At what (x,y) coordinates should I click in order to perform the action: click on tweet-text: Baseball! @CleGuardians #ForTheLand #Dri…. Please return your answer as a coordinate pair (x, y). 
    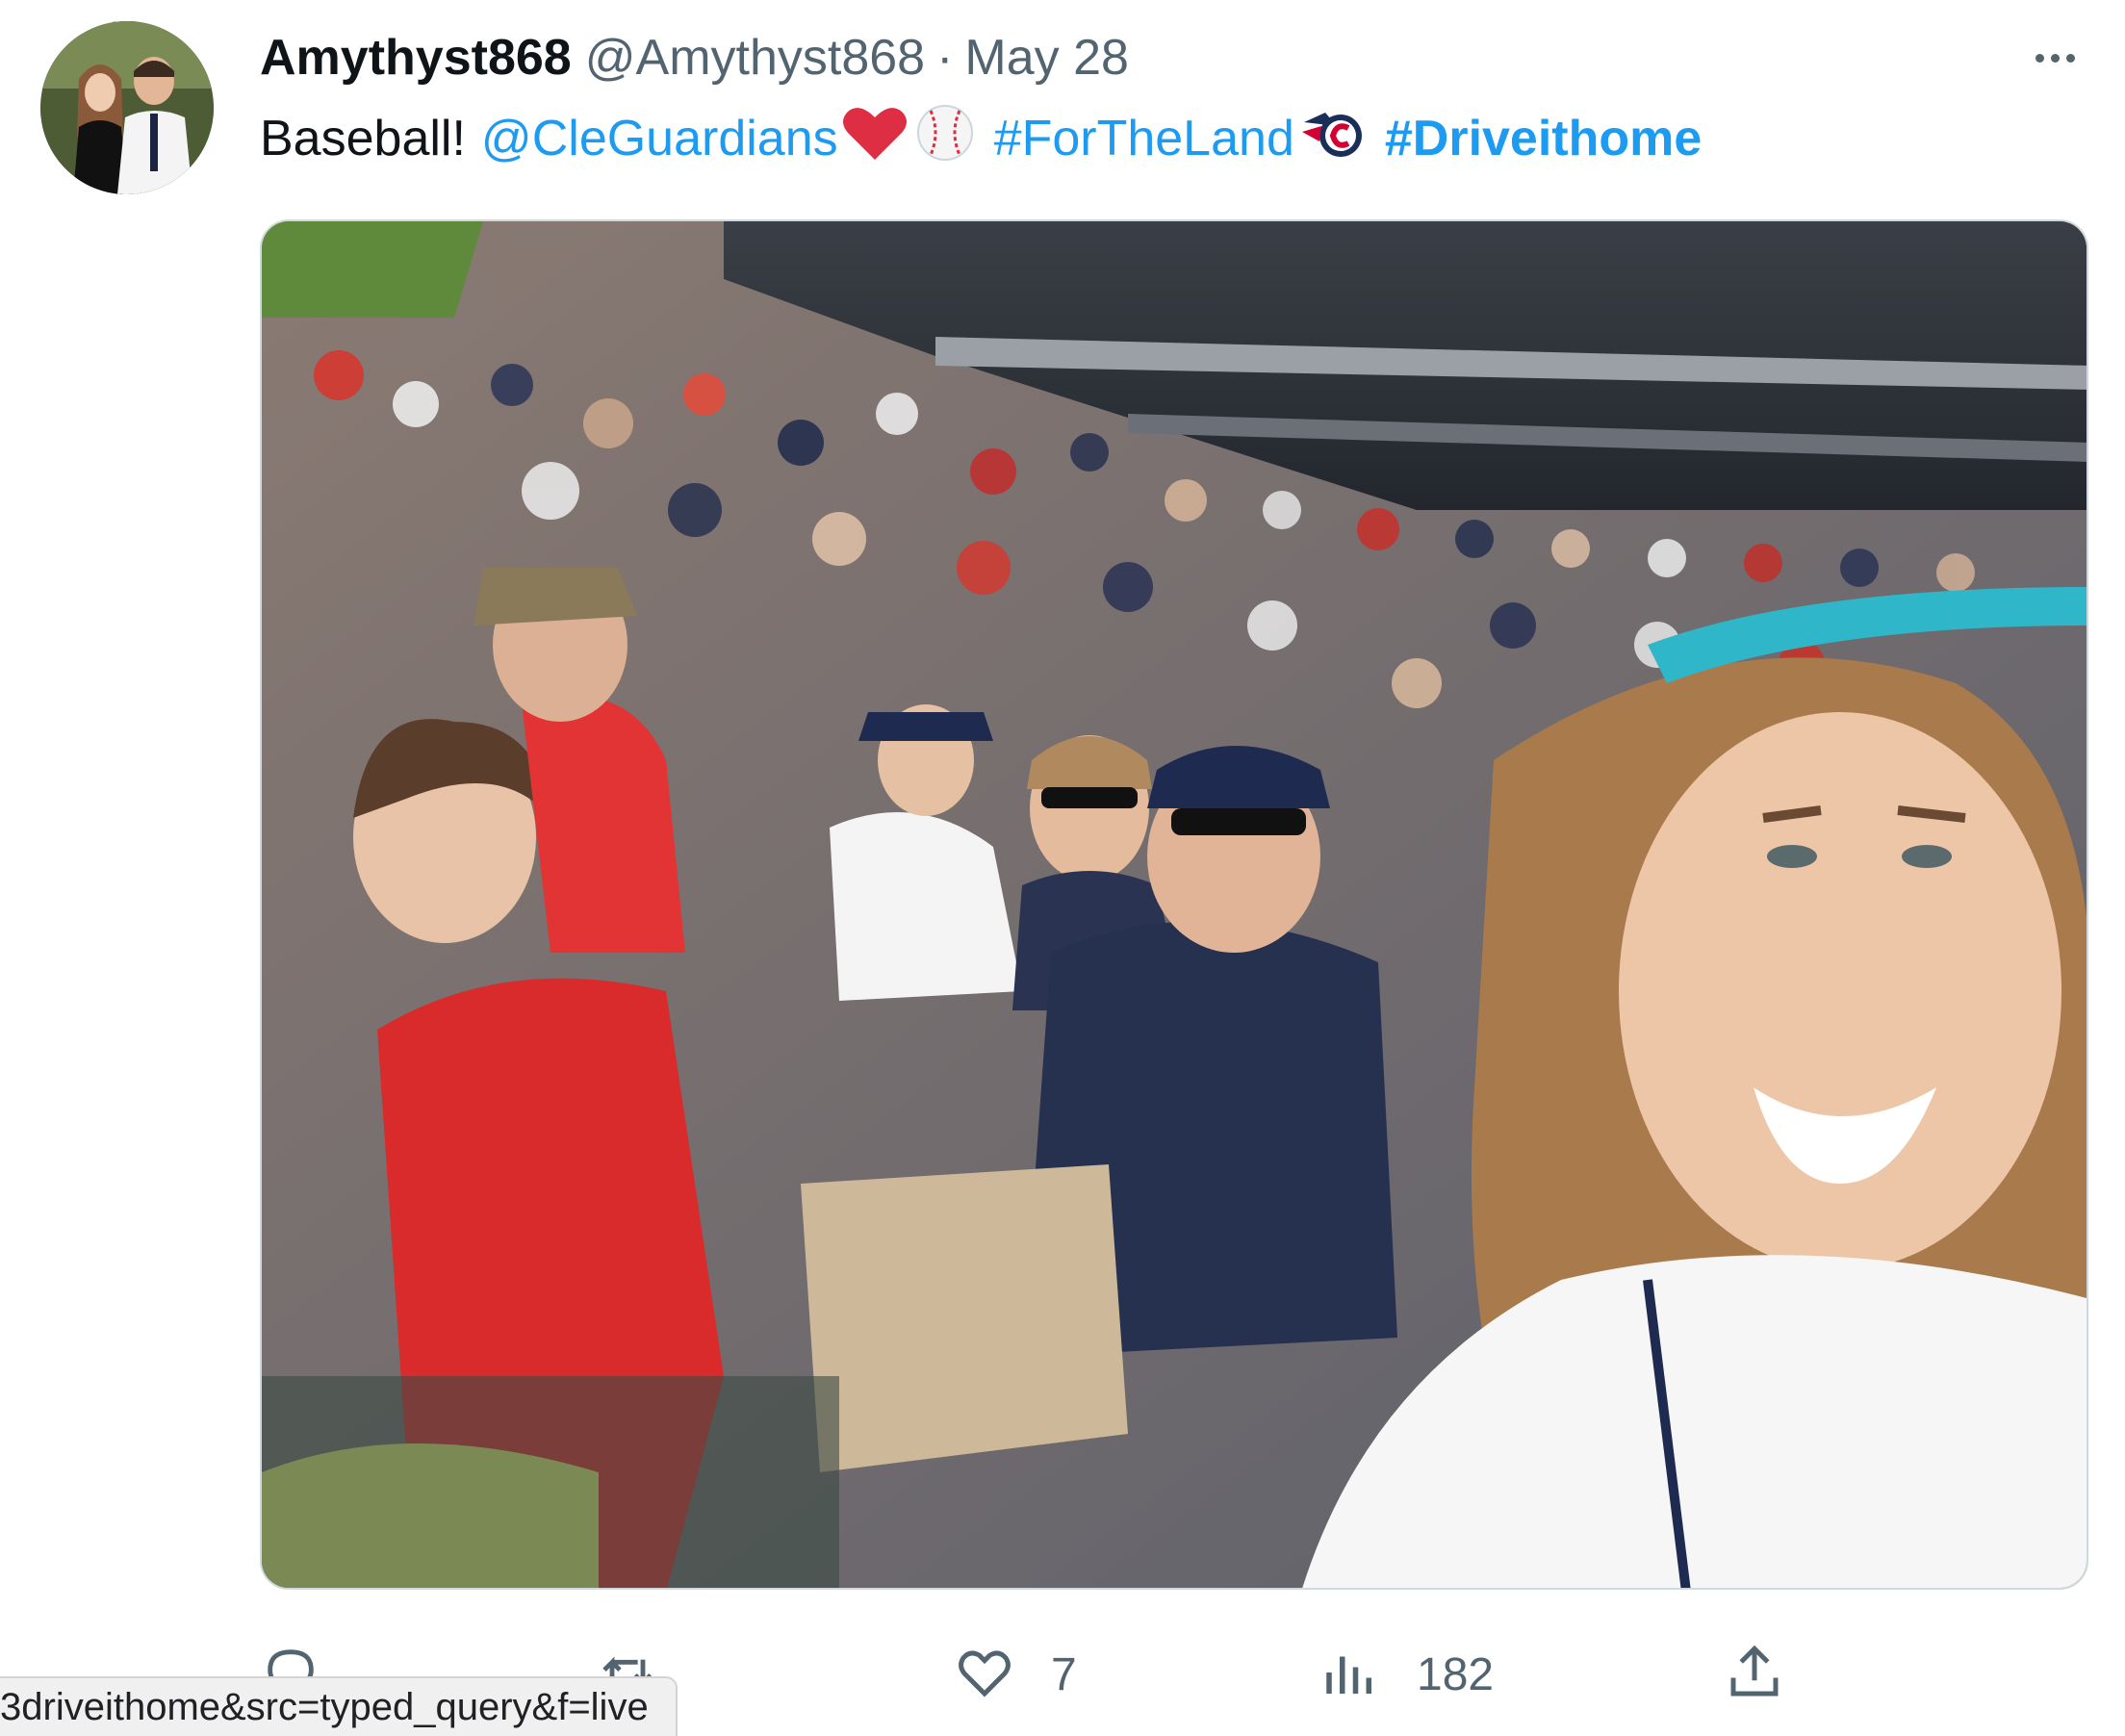
    Looking at the image, I should click on (981, 138).